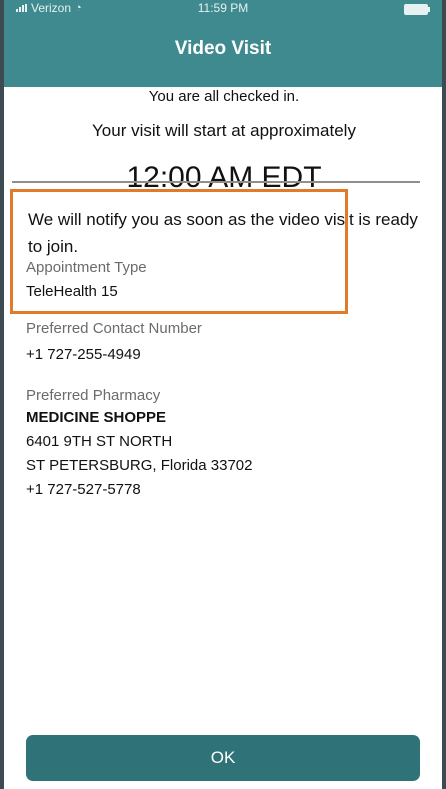  What do you see at coordinates (223, 758) in the screenshot?
I see `ok-button: OK` at bounding box center [223, 758].